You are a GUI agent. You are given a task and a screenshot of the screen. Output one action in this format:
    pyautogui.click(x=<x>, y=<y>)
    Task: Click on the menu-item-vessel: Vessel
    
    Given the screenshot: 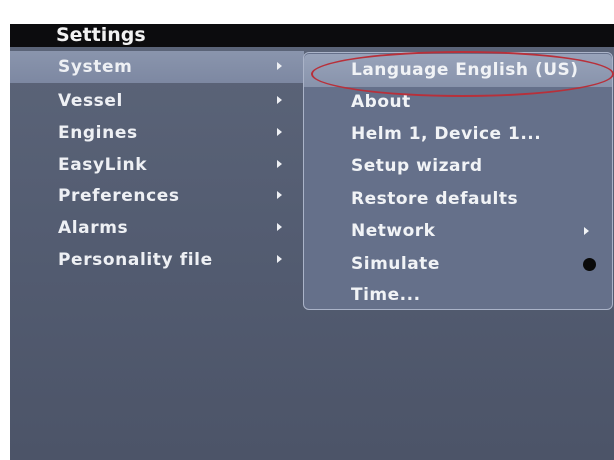 What is the action you would take?
    pyautogui.click(x=157, y=101)
    